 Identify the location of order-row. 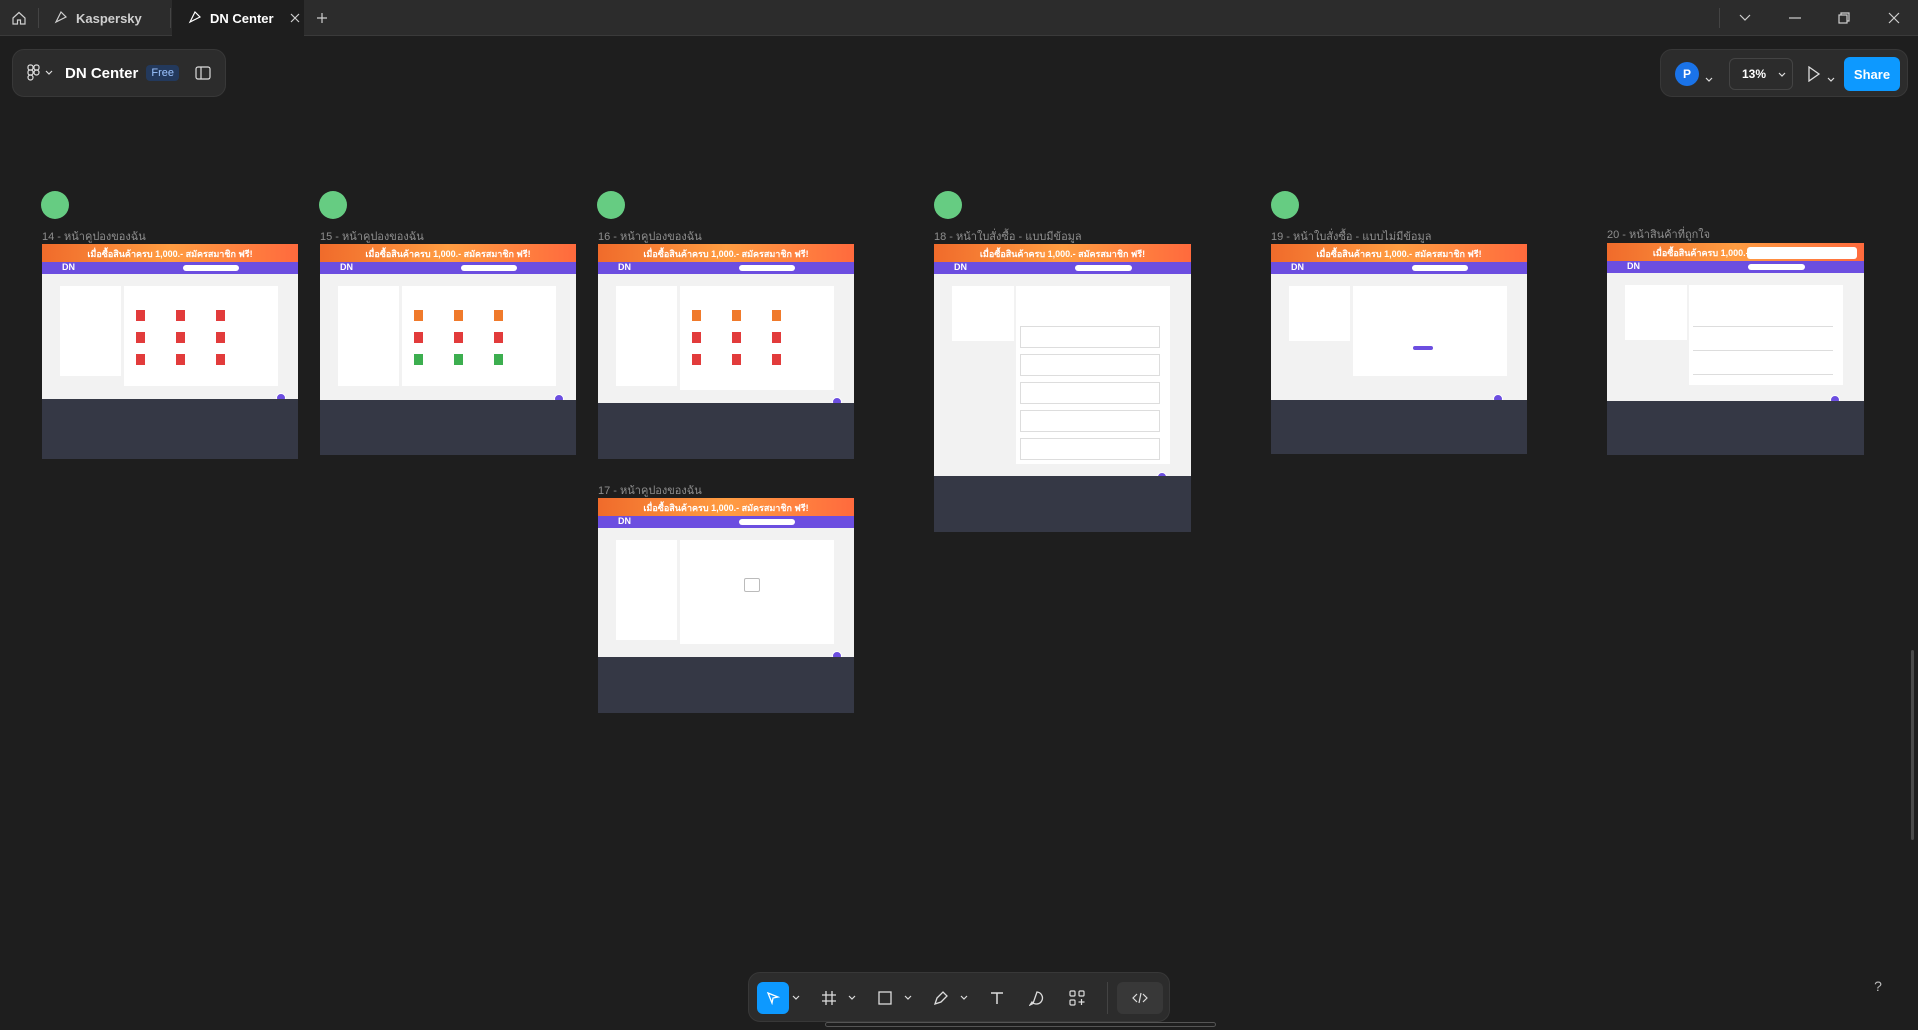
(1090, 449).